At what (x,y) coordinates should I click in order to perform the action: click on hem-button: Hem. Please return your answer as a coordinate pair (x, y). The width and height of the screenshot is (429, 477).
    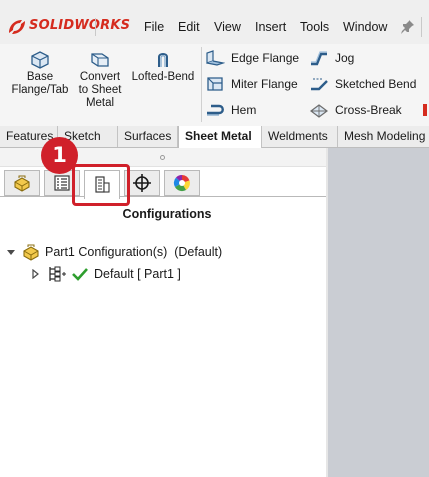
    Looking at the image, I should click on (230, 110).